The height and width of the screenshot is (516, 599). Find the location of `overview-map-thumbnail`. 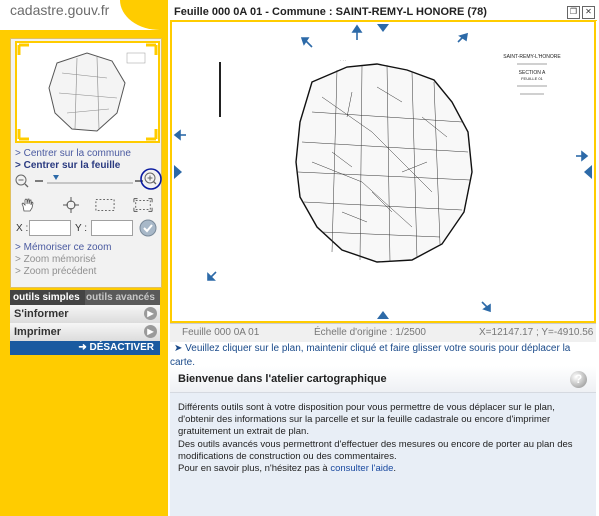

overview-map-thumbnail is located at coordinates (87, 92).